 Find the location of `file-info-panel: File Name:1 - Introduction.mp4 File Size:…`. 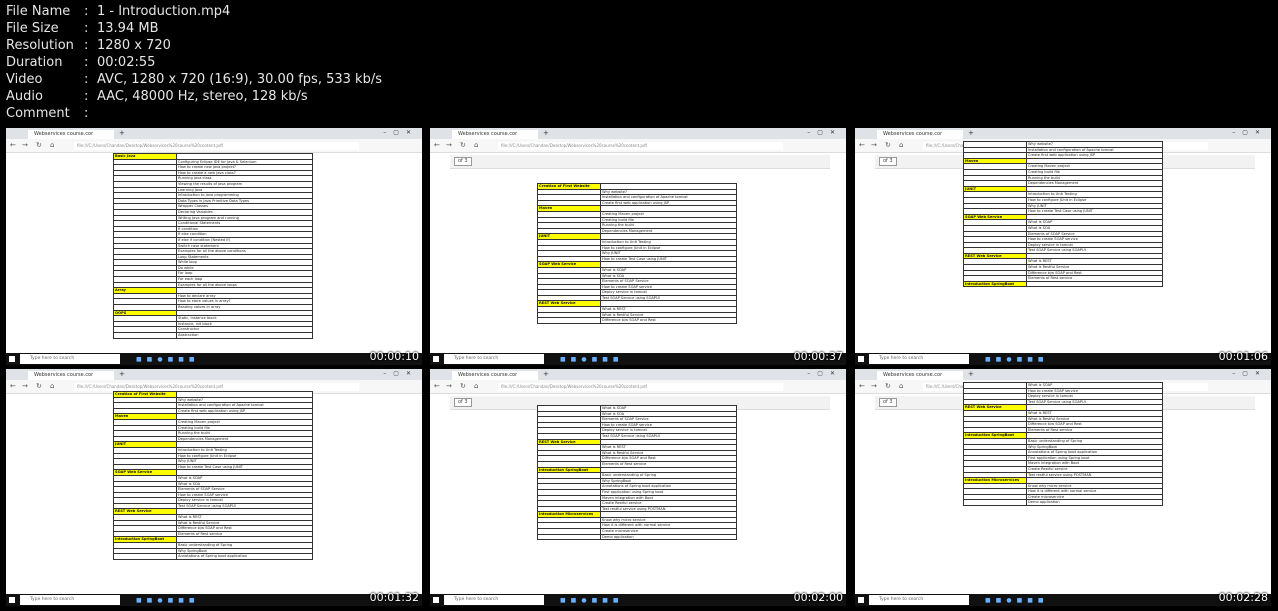

file-info-panel: File Name:1 - Introduction.mp4 File Size:… is located at coordinates (194, 62).